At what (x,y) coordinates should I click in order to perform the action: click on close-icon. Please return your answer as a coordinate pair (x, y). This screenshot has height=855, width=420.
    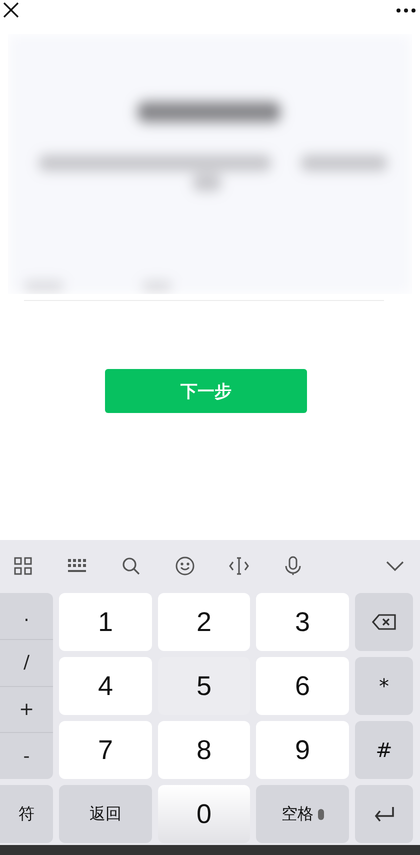
    Looking at the image, I should click on (11, 10).